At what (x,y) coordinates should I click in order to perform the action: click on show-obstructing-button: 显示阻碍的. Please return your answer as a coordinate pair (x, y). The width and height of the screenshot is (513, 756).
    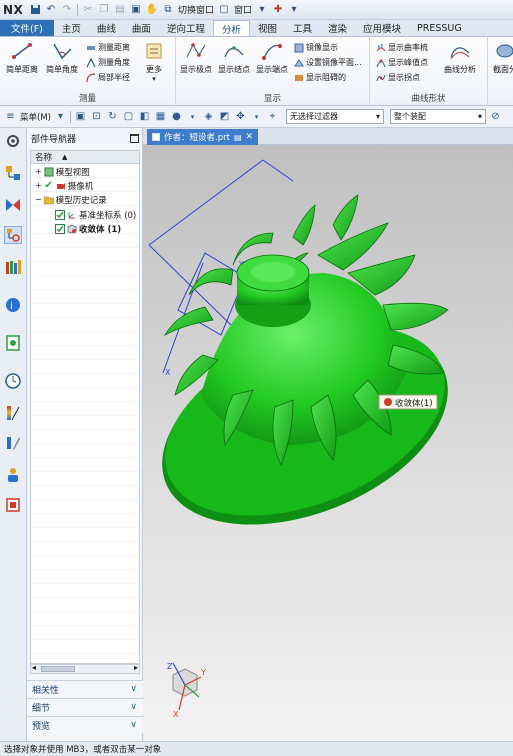
    Looking at the image, I should click on (320, 77).